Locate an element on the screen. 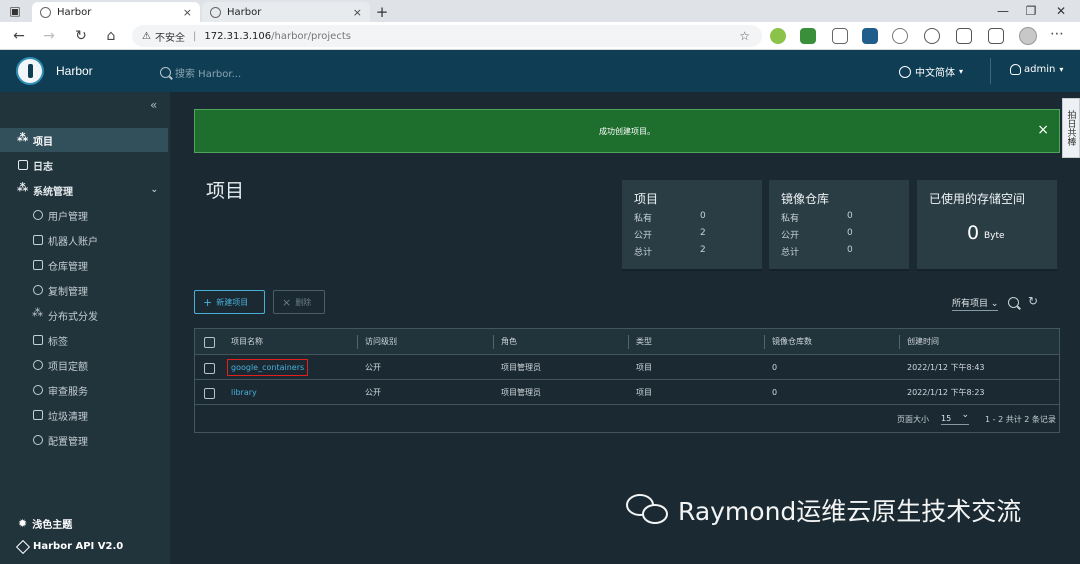  favorites-icon is located at coordinates (964, 36).